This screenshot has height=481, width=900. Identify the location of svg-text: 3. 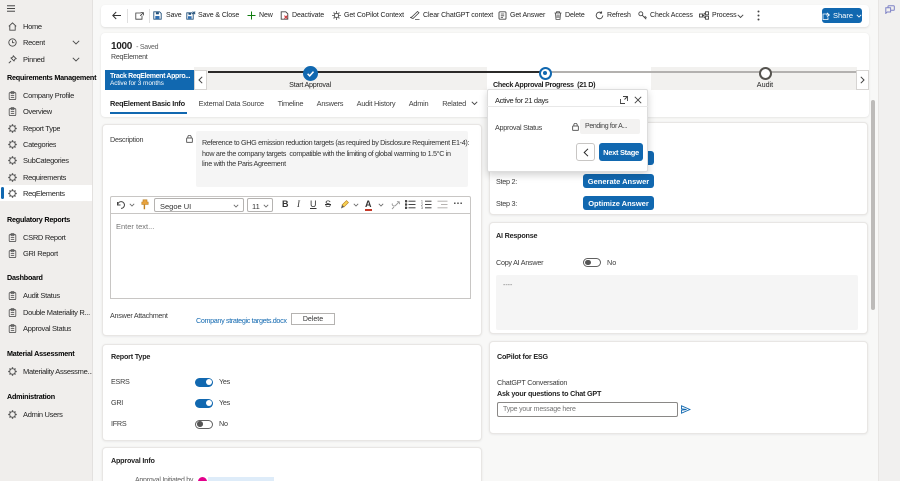
(422, 207).